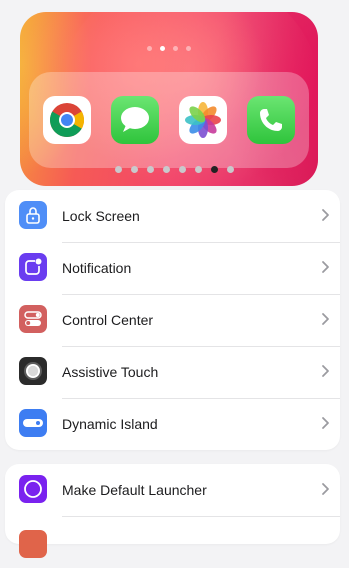 The width and height of the screenshot is (349, 568). I want to click on row-label: Dynamic Island, so click(110, 424).